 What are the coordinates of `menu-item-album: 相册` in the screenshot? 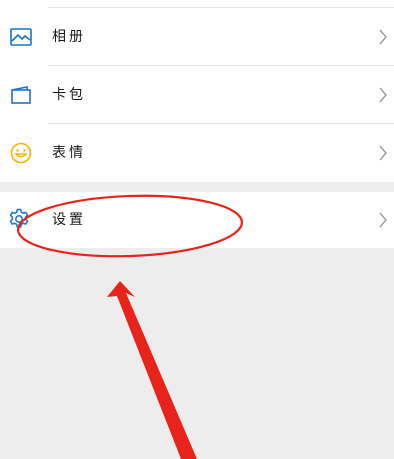 It's located at (197, 37).